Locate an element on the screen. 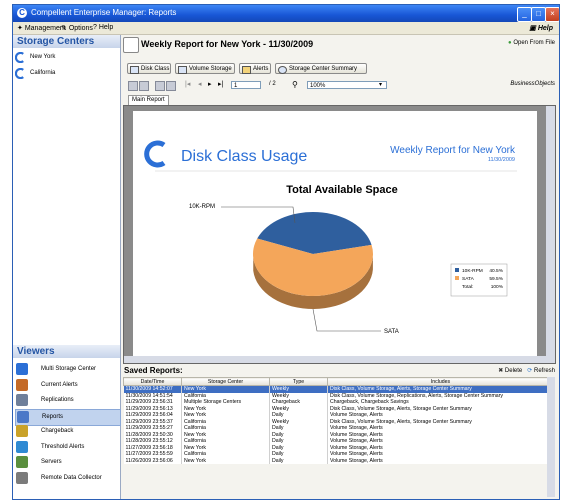 Image resolution: width=570 pixels, height=503 pixels. business-objects-logo: BusinessObjects is located at coordinates (532, 84).